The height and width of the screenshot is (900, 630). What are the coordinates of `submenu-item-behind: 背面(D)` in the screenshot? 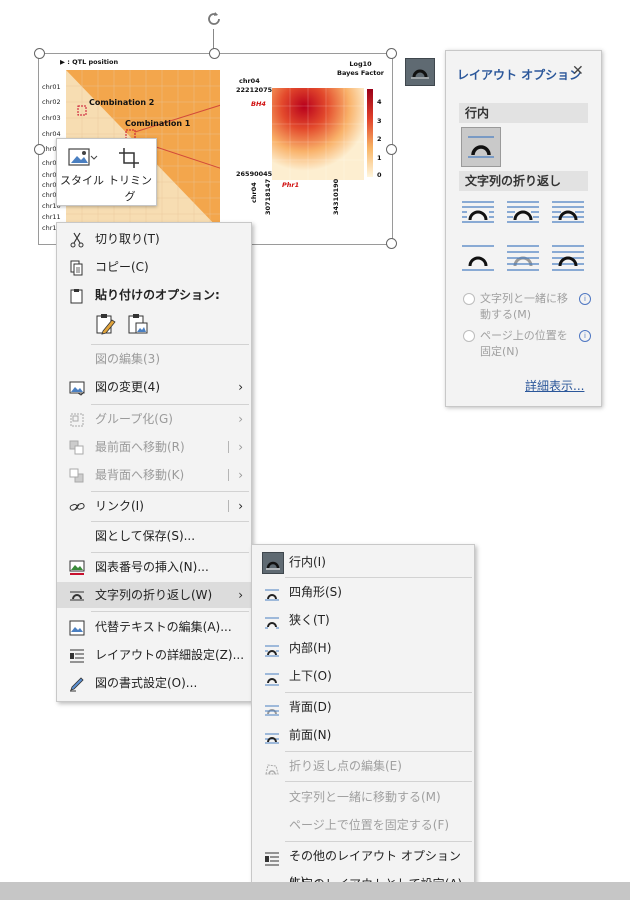 It's located at (363, 707).